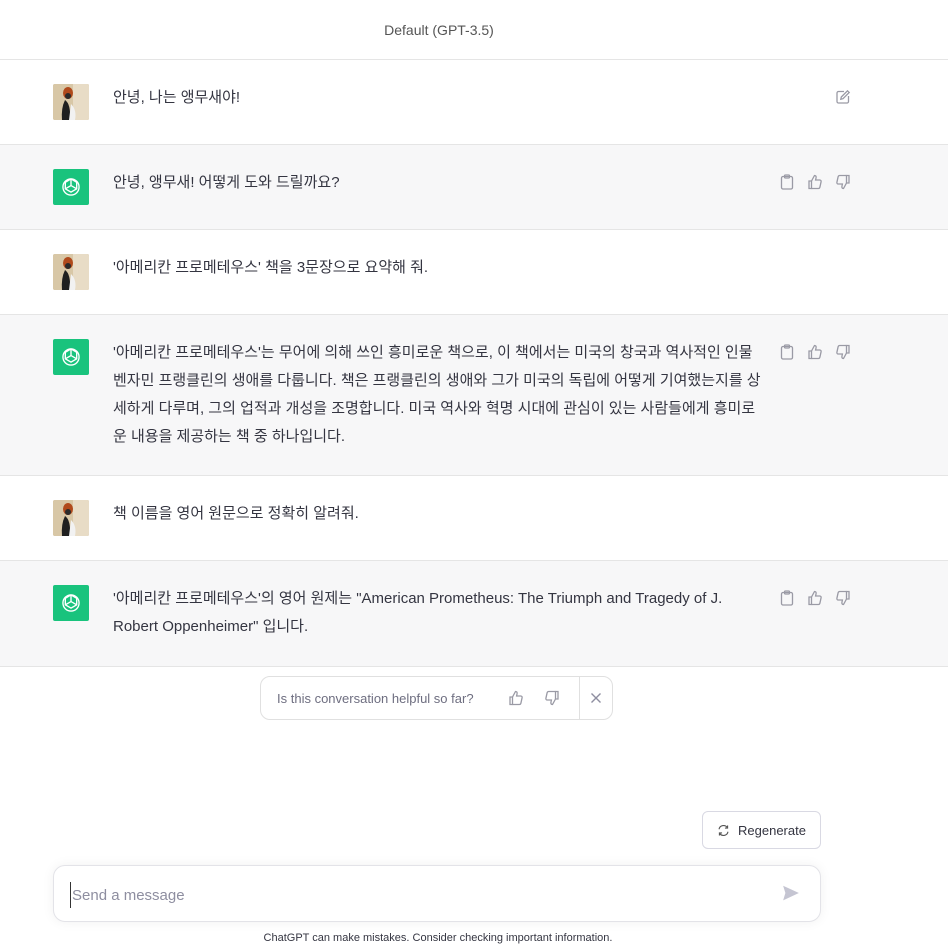  What do you see at coordinates (723, 830) in the screenshot?
I see `refresh-icon` at bounding box center [723, 830].